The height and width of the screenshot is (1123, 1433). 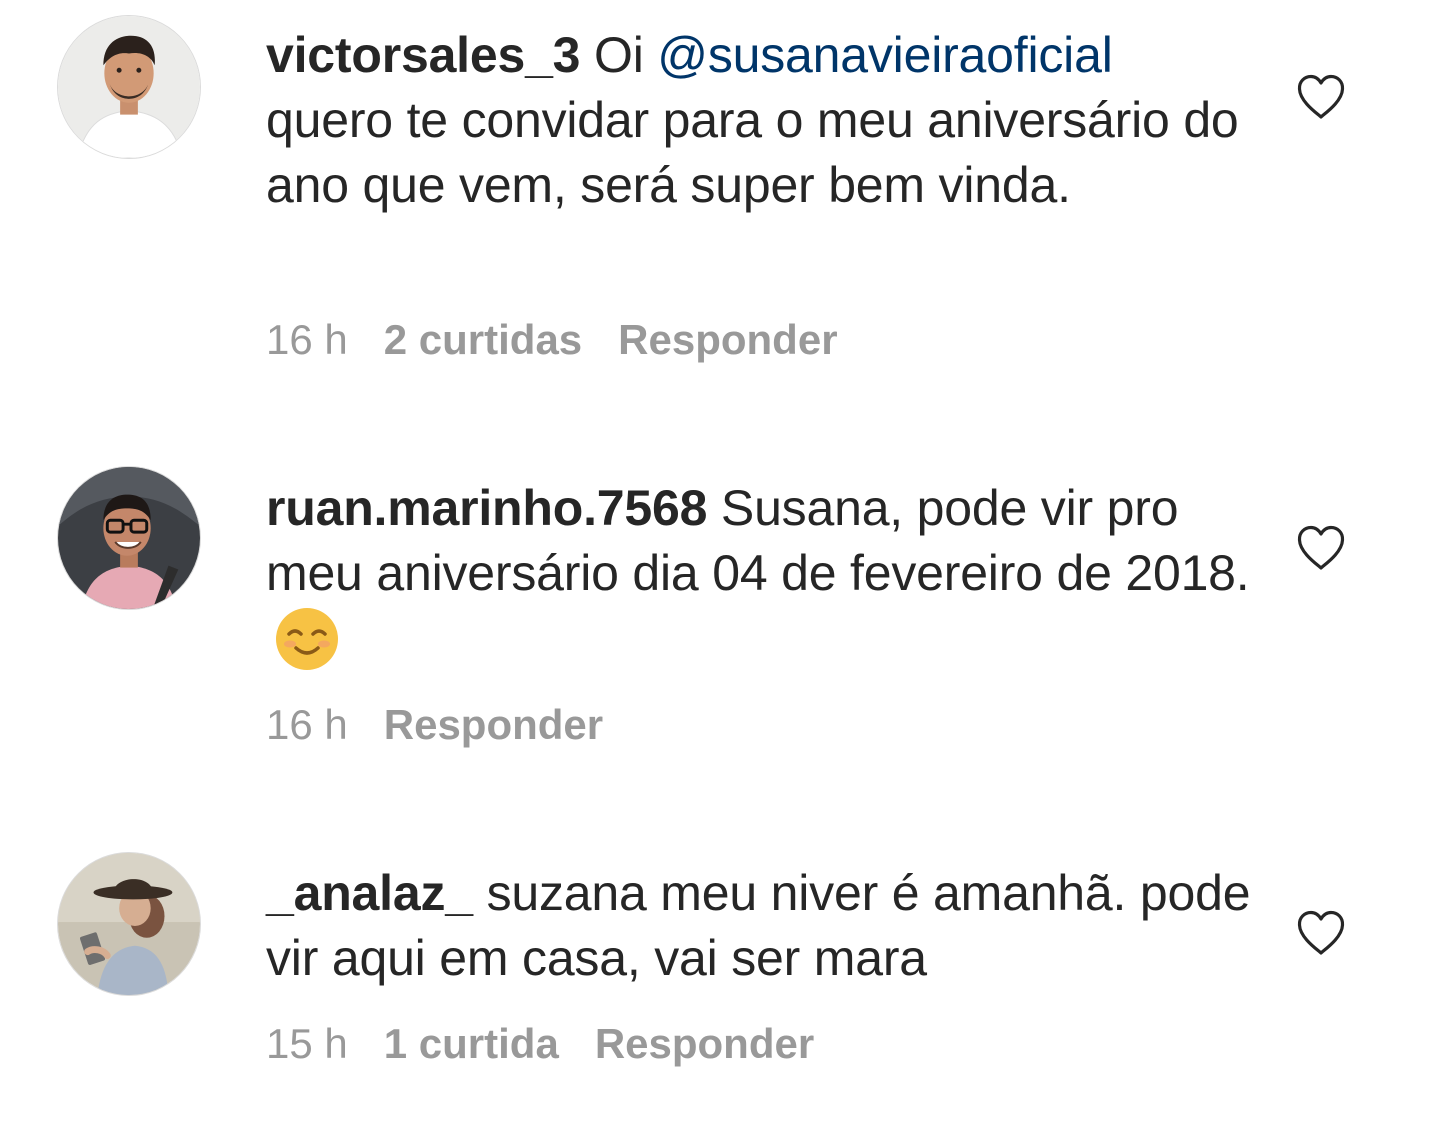 What do you see at coordinates (885, 55) in the screenshot?
I see `mention-link: @susanavieiraoficial` at bounding box center [885, 55].